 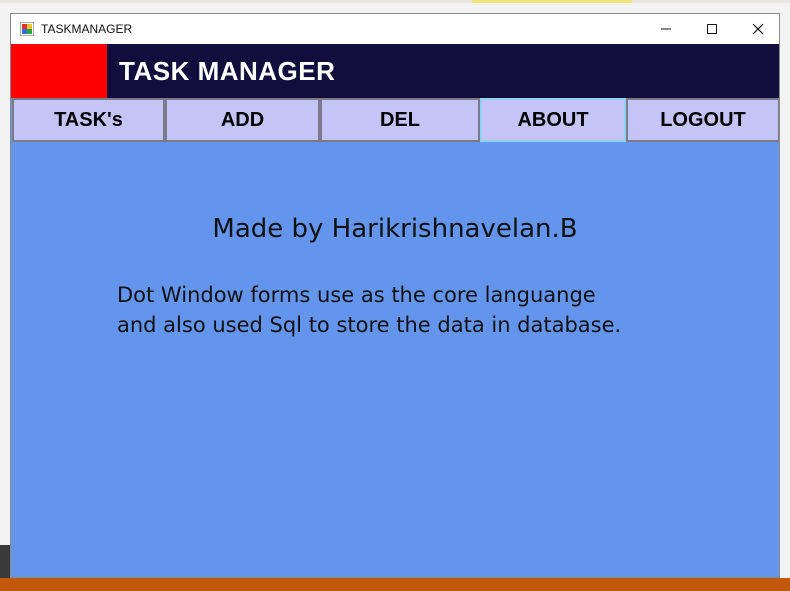 What do you see at coordinates (88, 120) in the screenshot?
I see `tasks-button: TASK's` at bounding box center [88, 120].